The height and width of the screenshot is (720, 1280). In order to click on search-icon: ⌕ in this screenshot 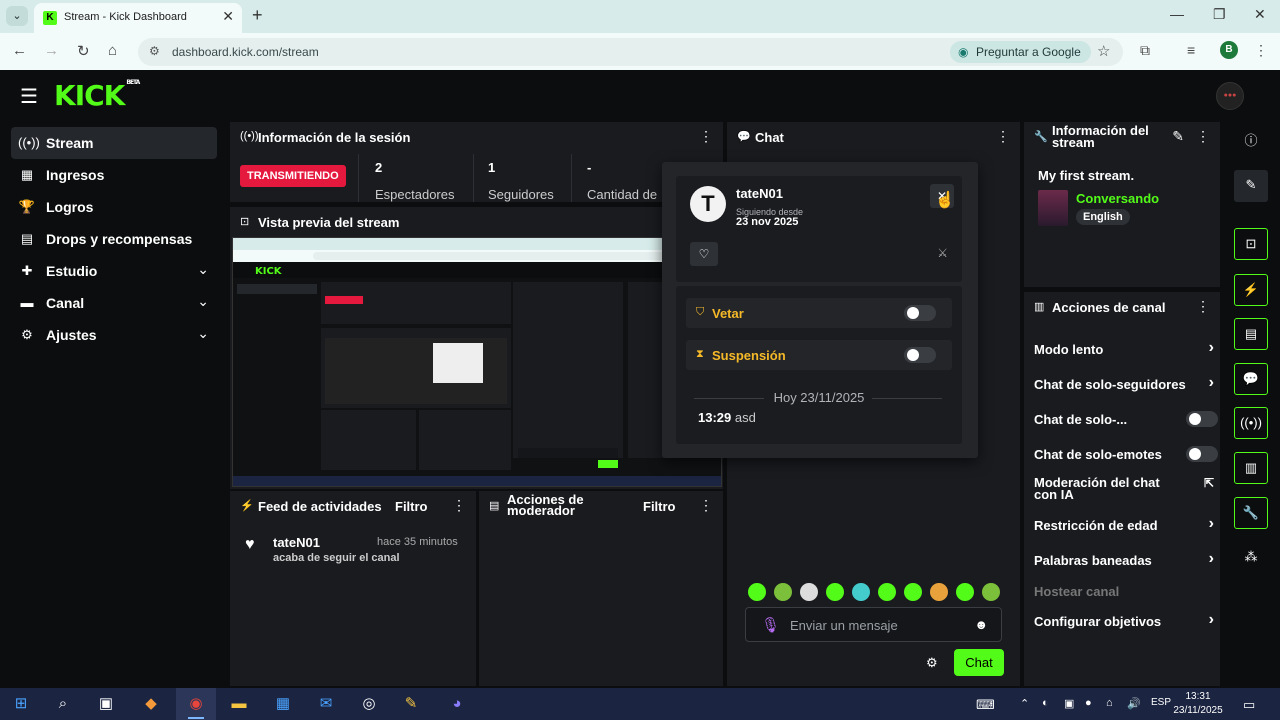, I will do `click(63, 704)`.